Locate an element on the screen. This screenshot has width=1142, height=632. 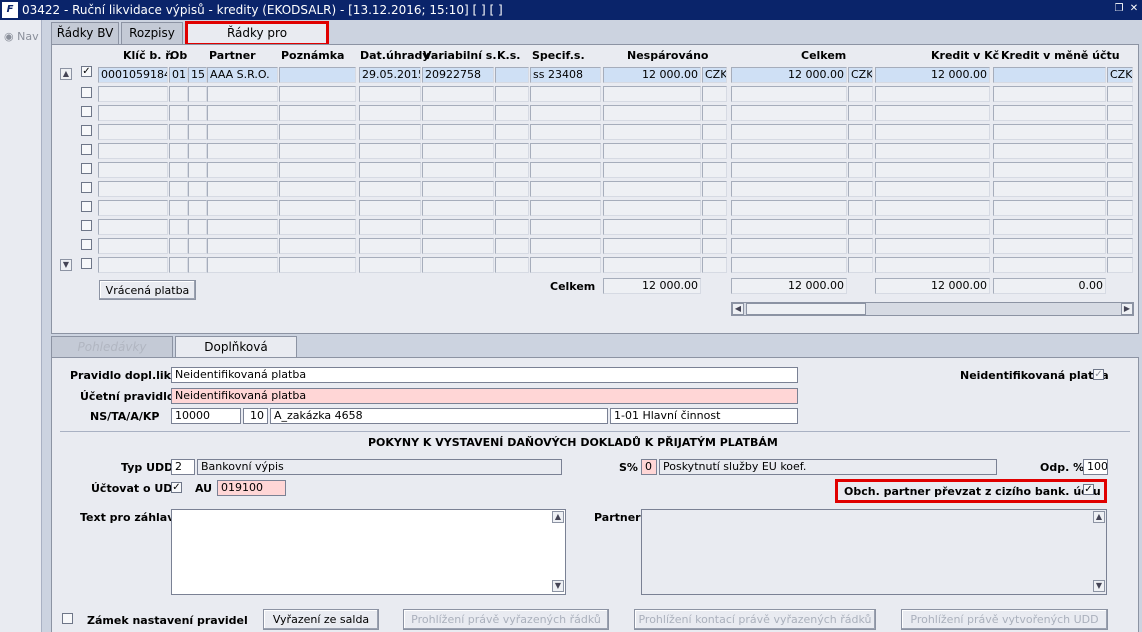
cell-klic: 0001059184 is located at coordinates (133, 75).